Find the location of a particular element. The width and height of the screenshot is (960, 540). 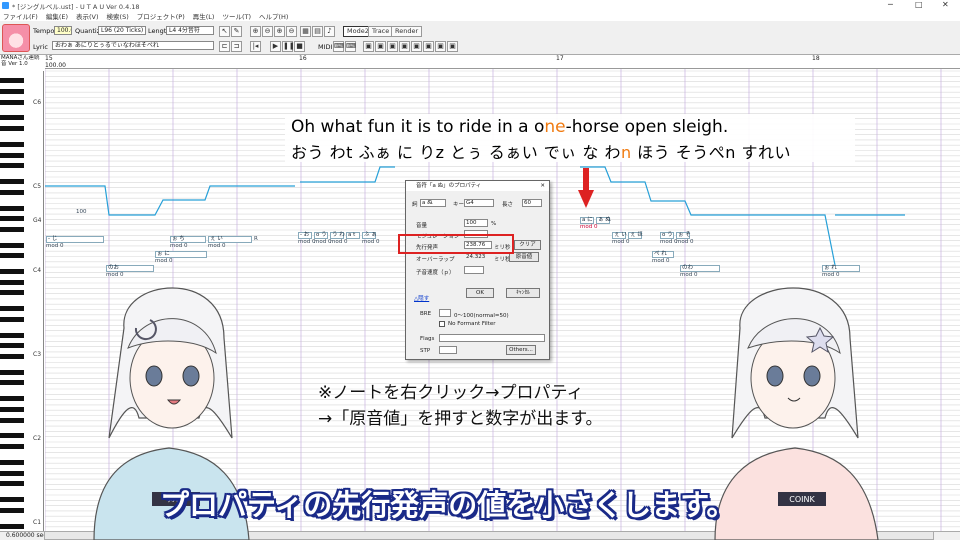

tool-a-icon: ▣ is located at coordinates (368, 46).